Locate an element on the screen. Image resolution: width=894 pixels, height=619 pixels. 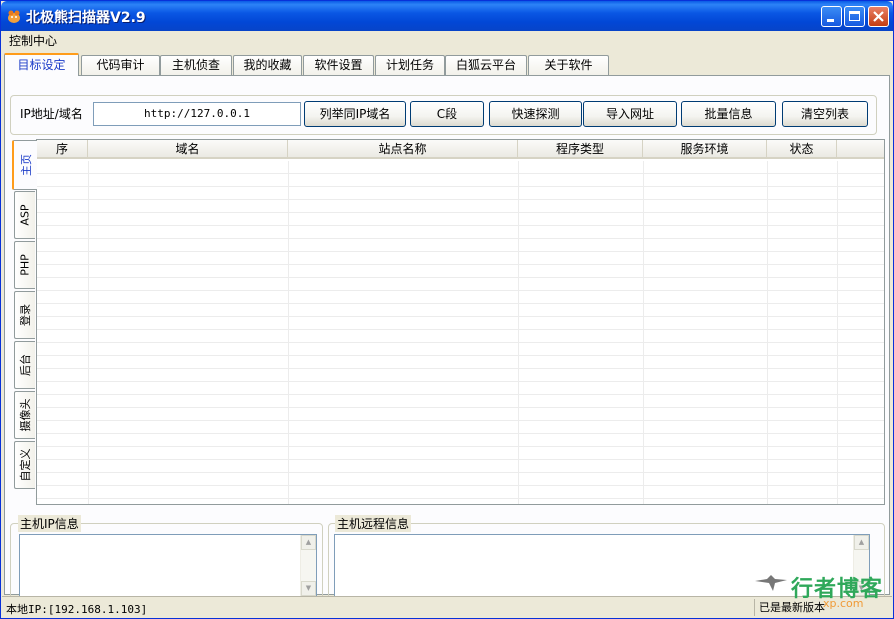
side-tab-custom: 自定义 is located at coordinates (24, 465).